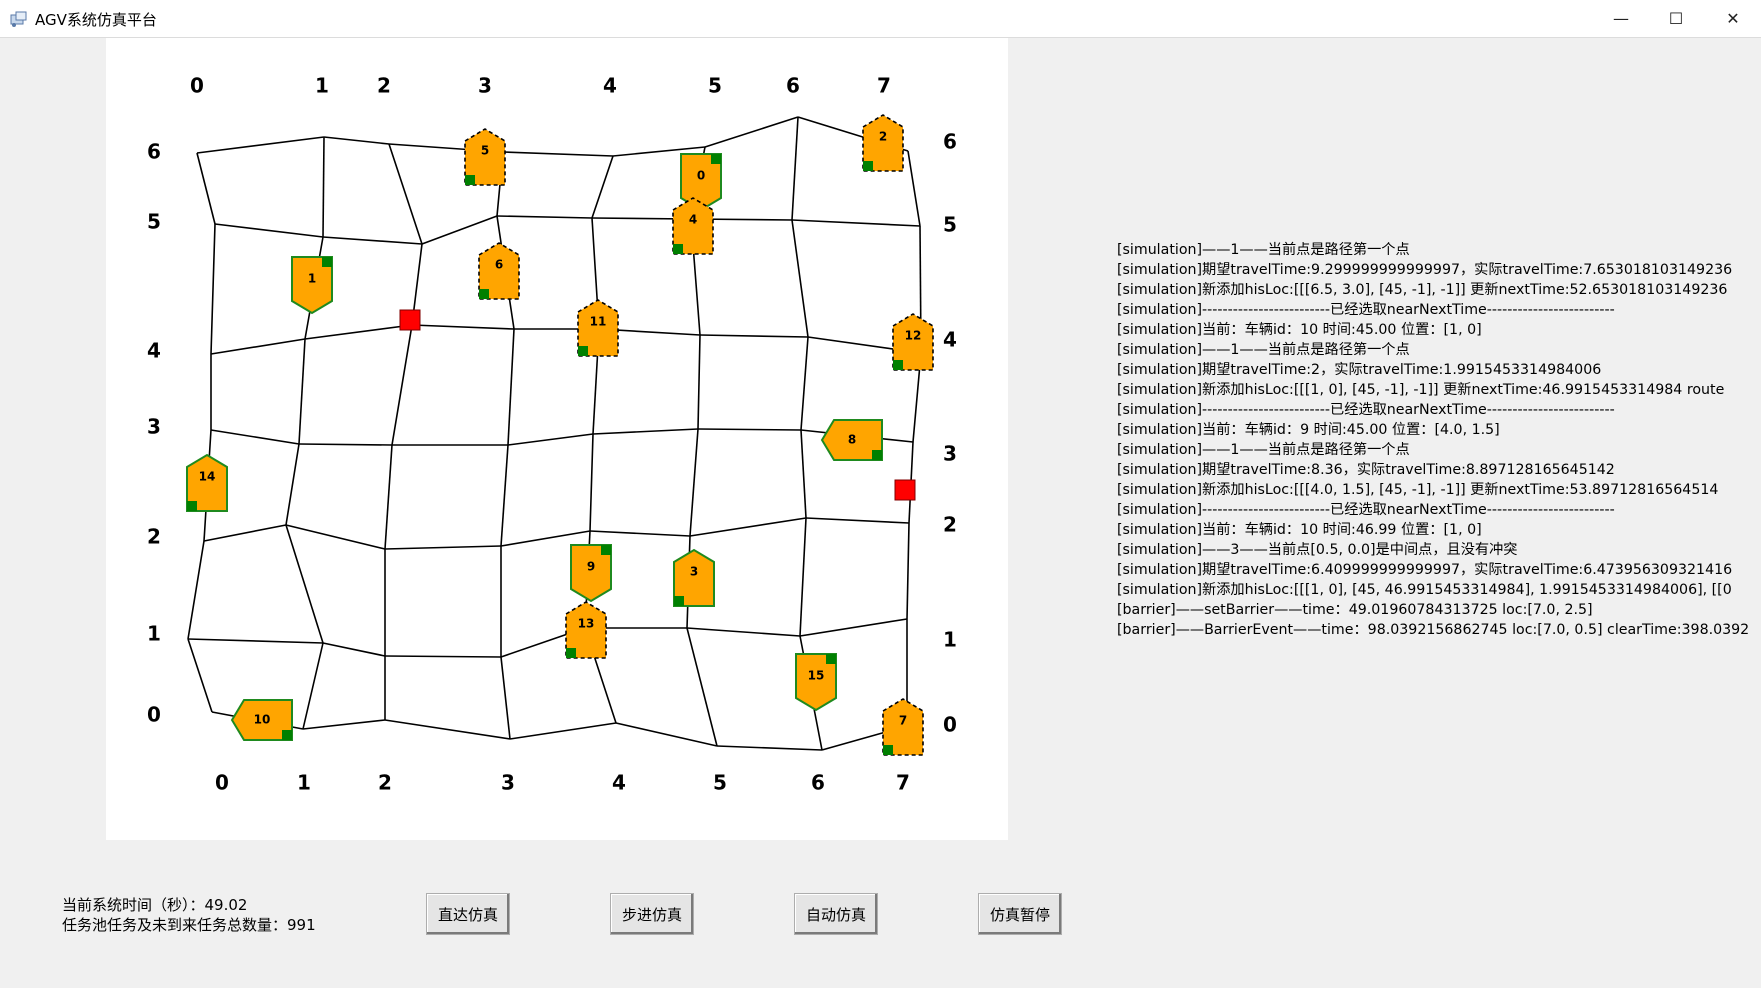 This screenshot has height=988, width=1761. I want to click on top-axis-label: 3, so click(485, 86).